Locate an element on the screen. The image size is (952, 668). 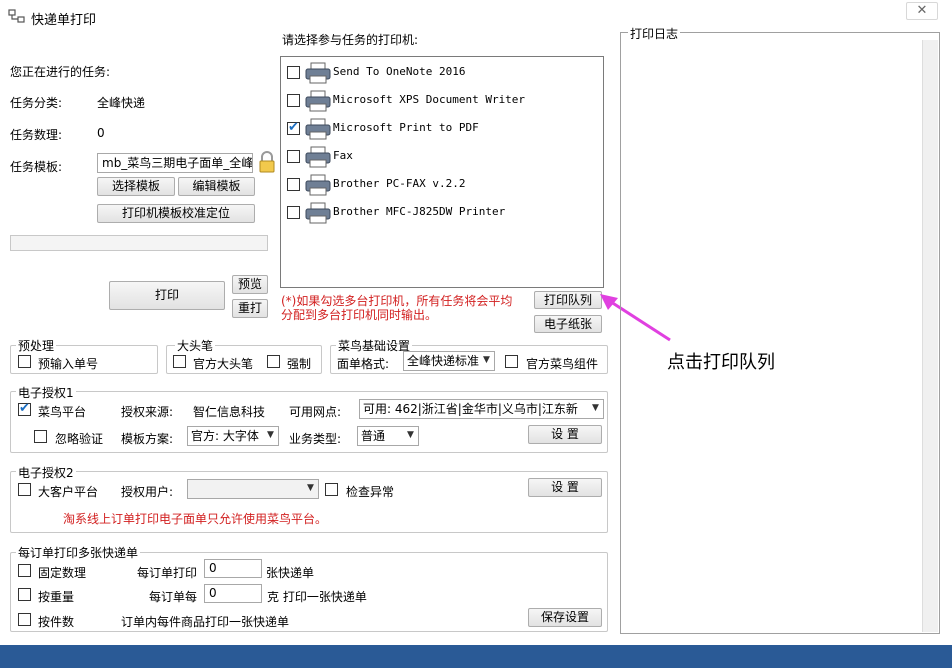
preview-button: 预览 is located at coordinates (250, 284).